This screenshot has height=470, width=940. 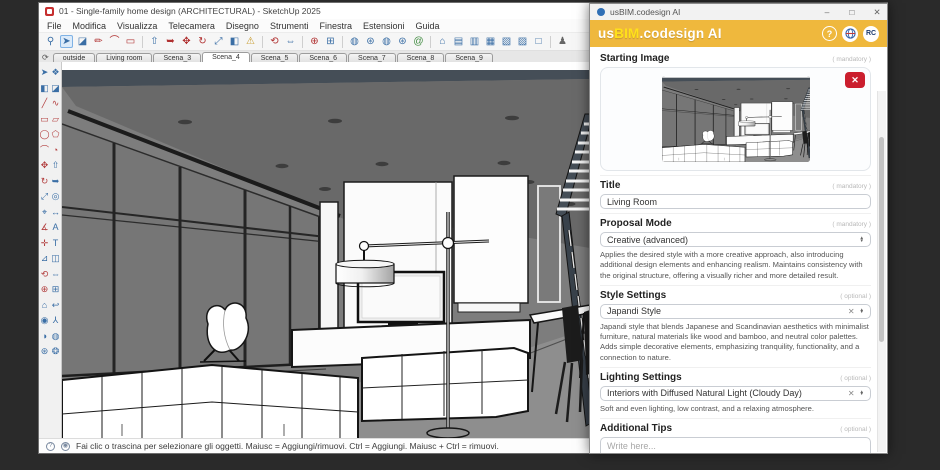 What do you see at coordinates (44, 321) in the screenshot?
I see `position-camera-tool-icon: ◉` at bounding box center [44, 321].